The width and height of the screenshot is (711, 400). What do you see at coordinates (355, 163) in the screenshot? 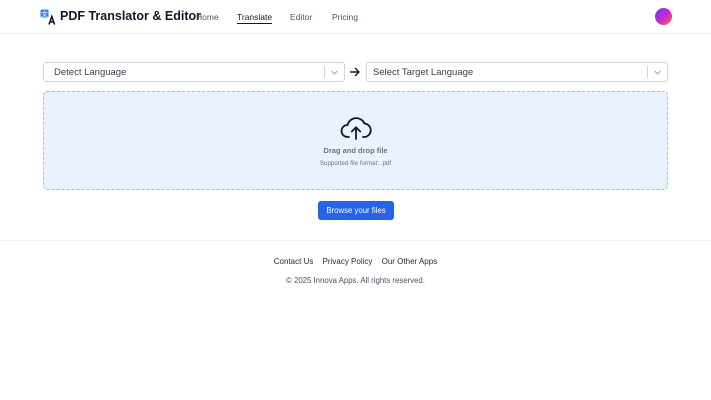
I see `dropzone-subtitle: Supported file format: .pdf` at bounding box center [355, 163].